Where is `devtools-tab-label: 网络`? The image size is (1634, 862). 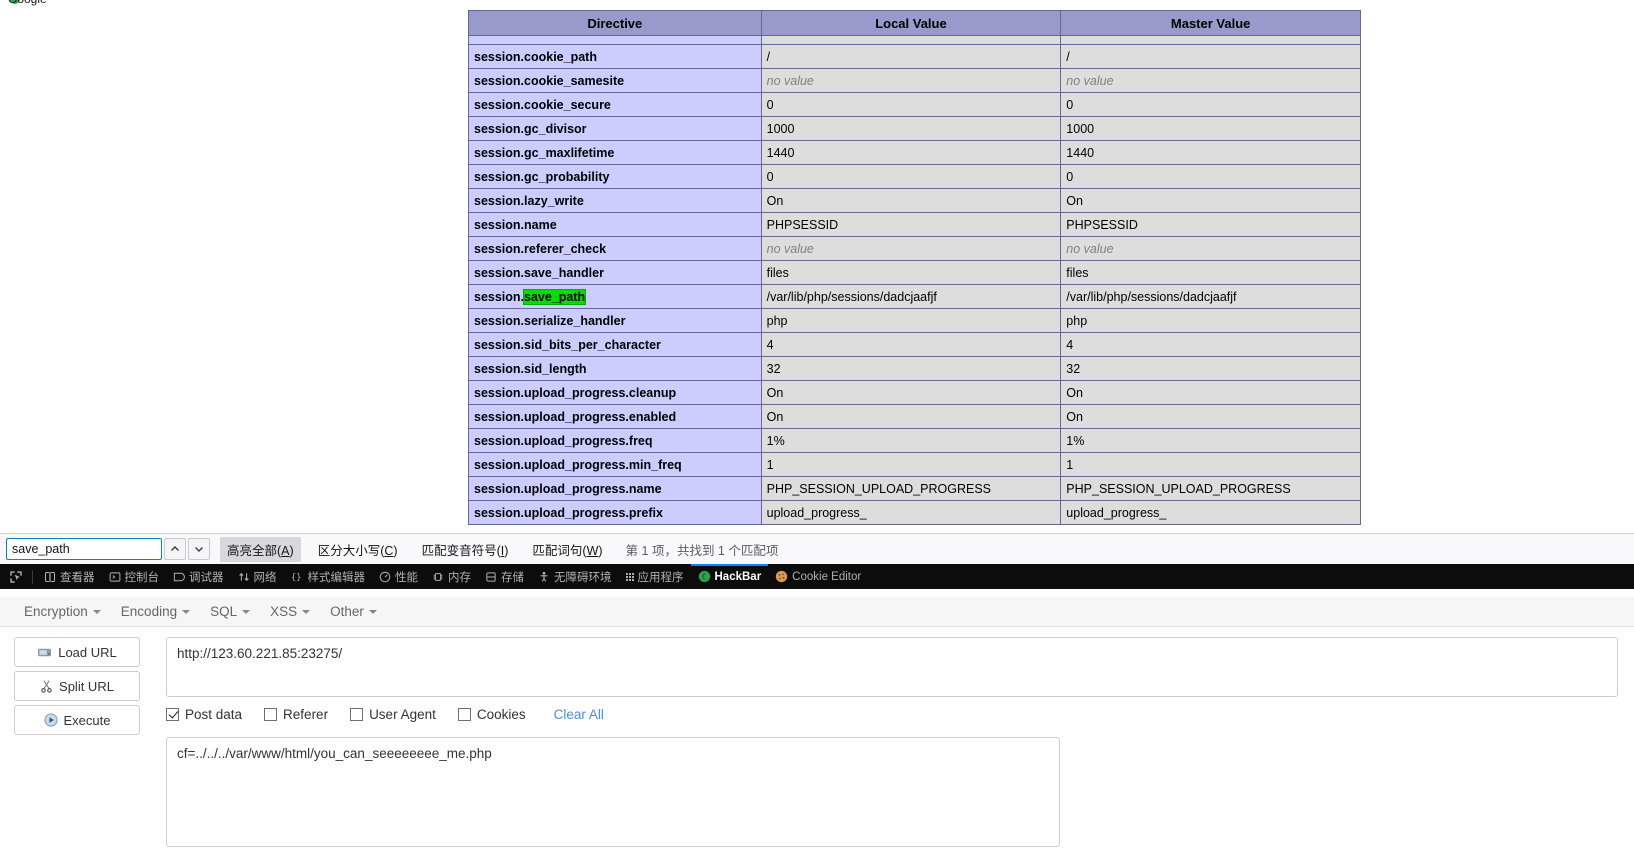 devtools-tab-label: 网络 is located at coordinates (265, 577).